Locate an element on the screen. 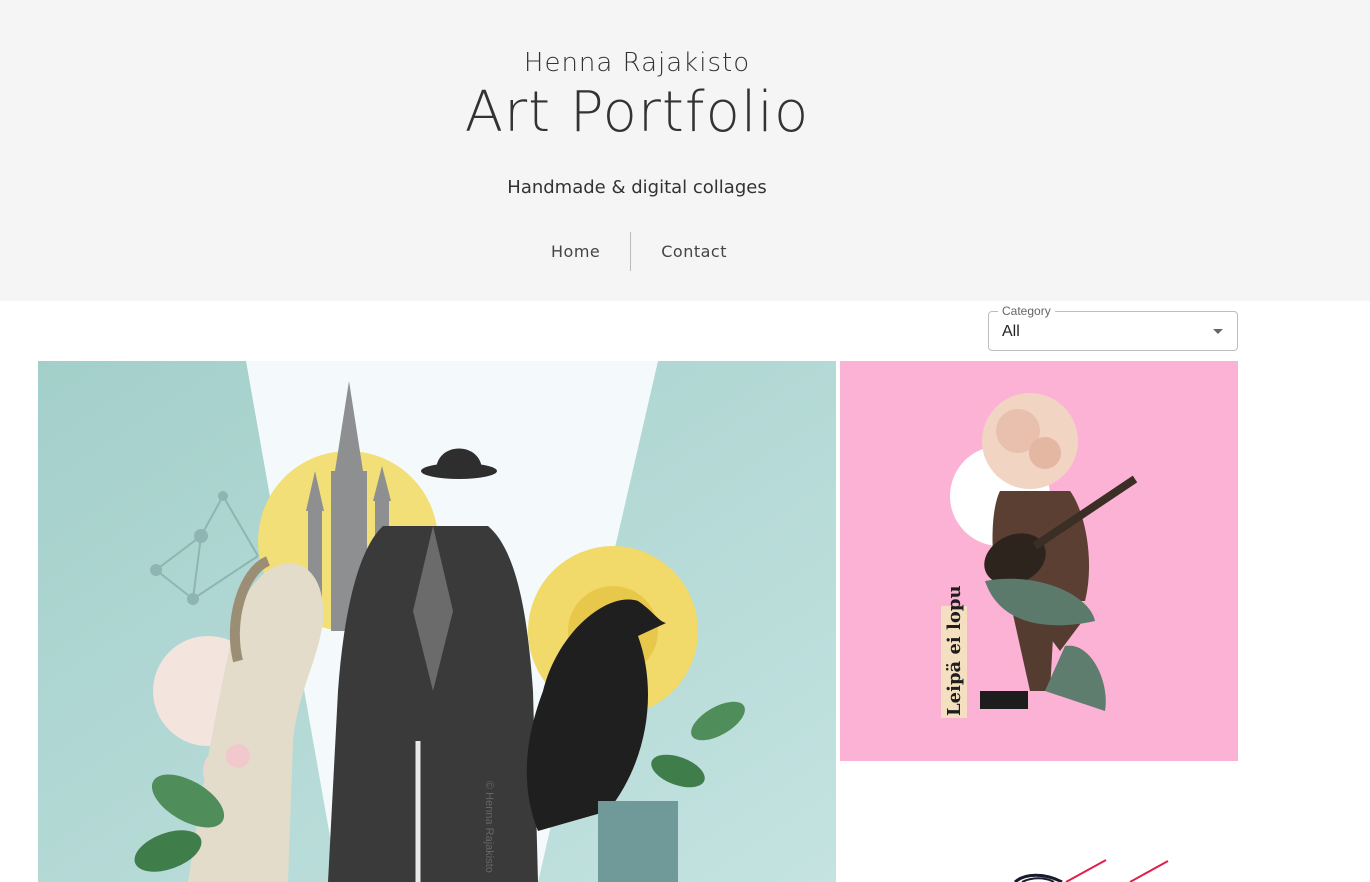 The height and width of the screenshot is (882, 1370). rose-guitarist-image: Leipä ei lopu is located at coordinates (1039, 561).